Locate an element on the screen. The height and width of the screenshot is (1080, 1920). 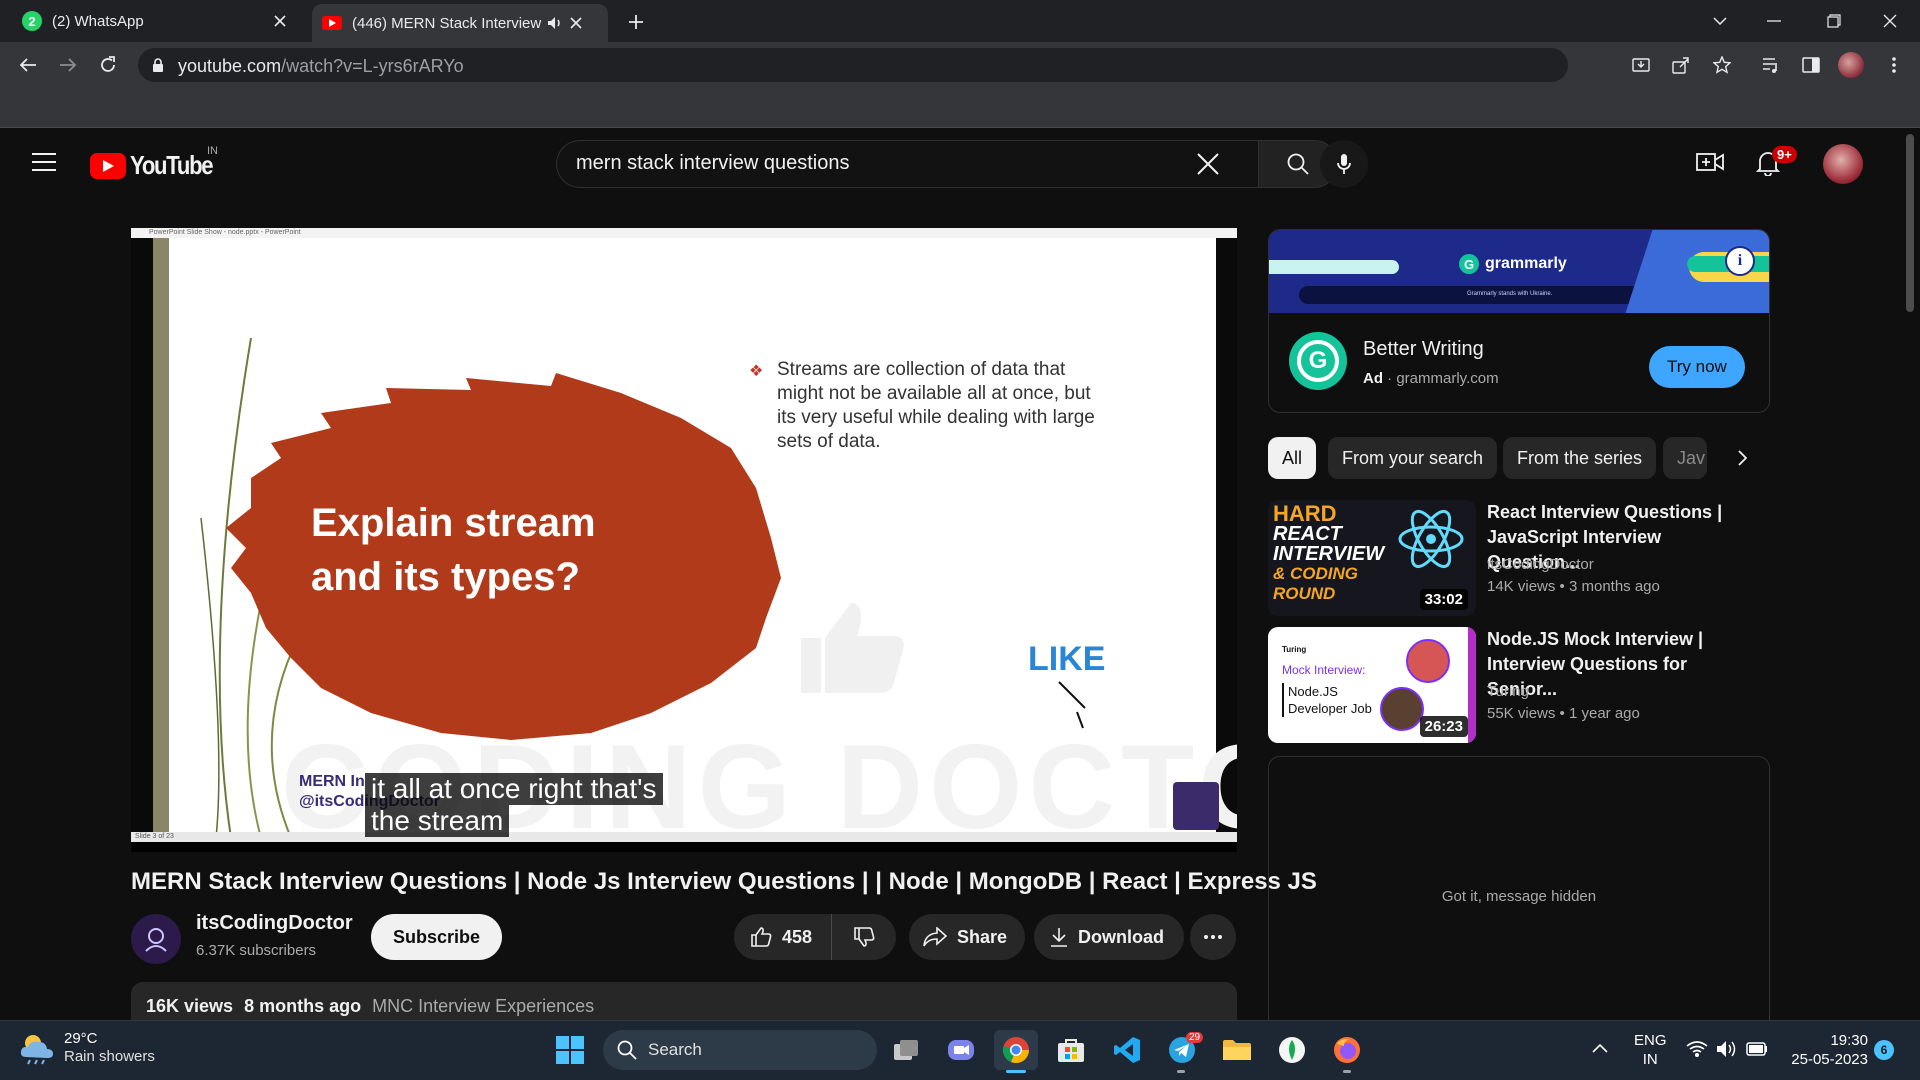
language-indicator: ENG IN is located at coordinates (1650, 1050).